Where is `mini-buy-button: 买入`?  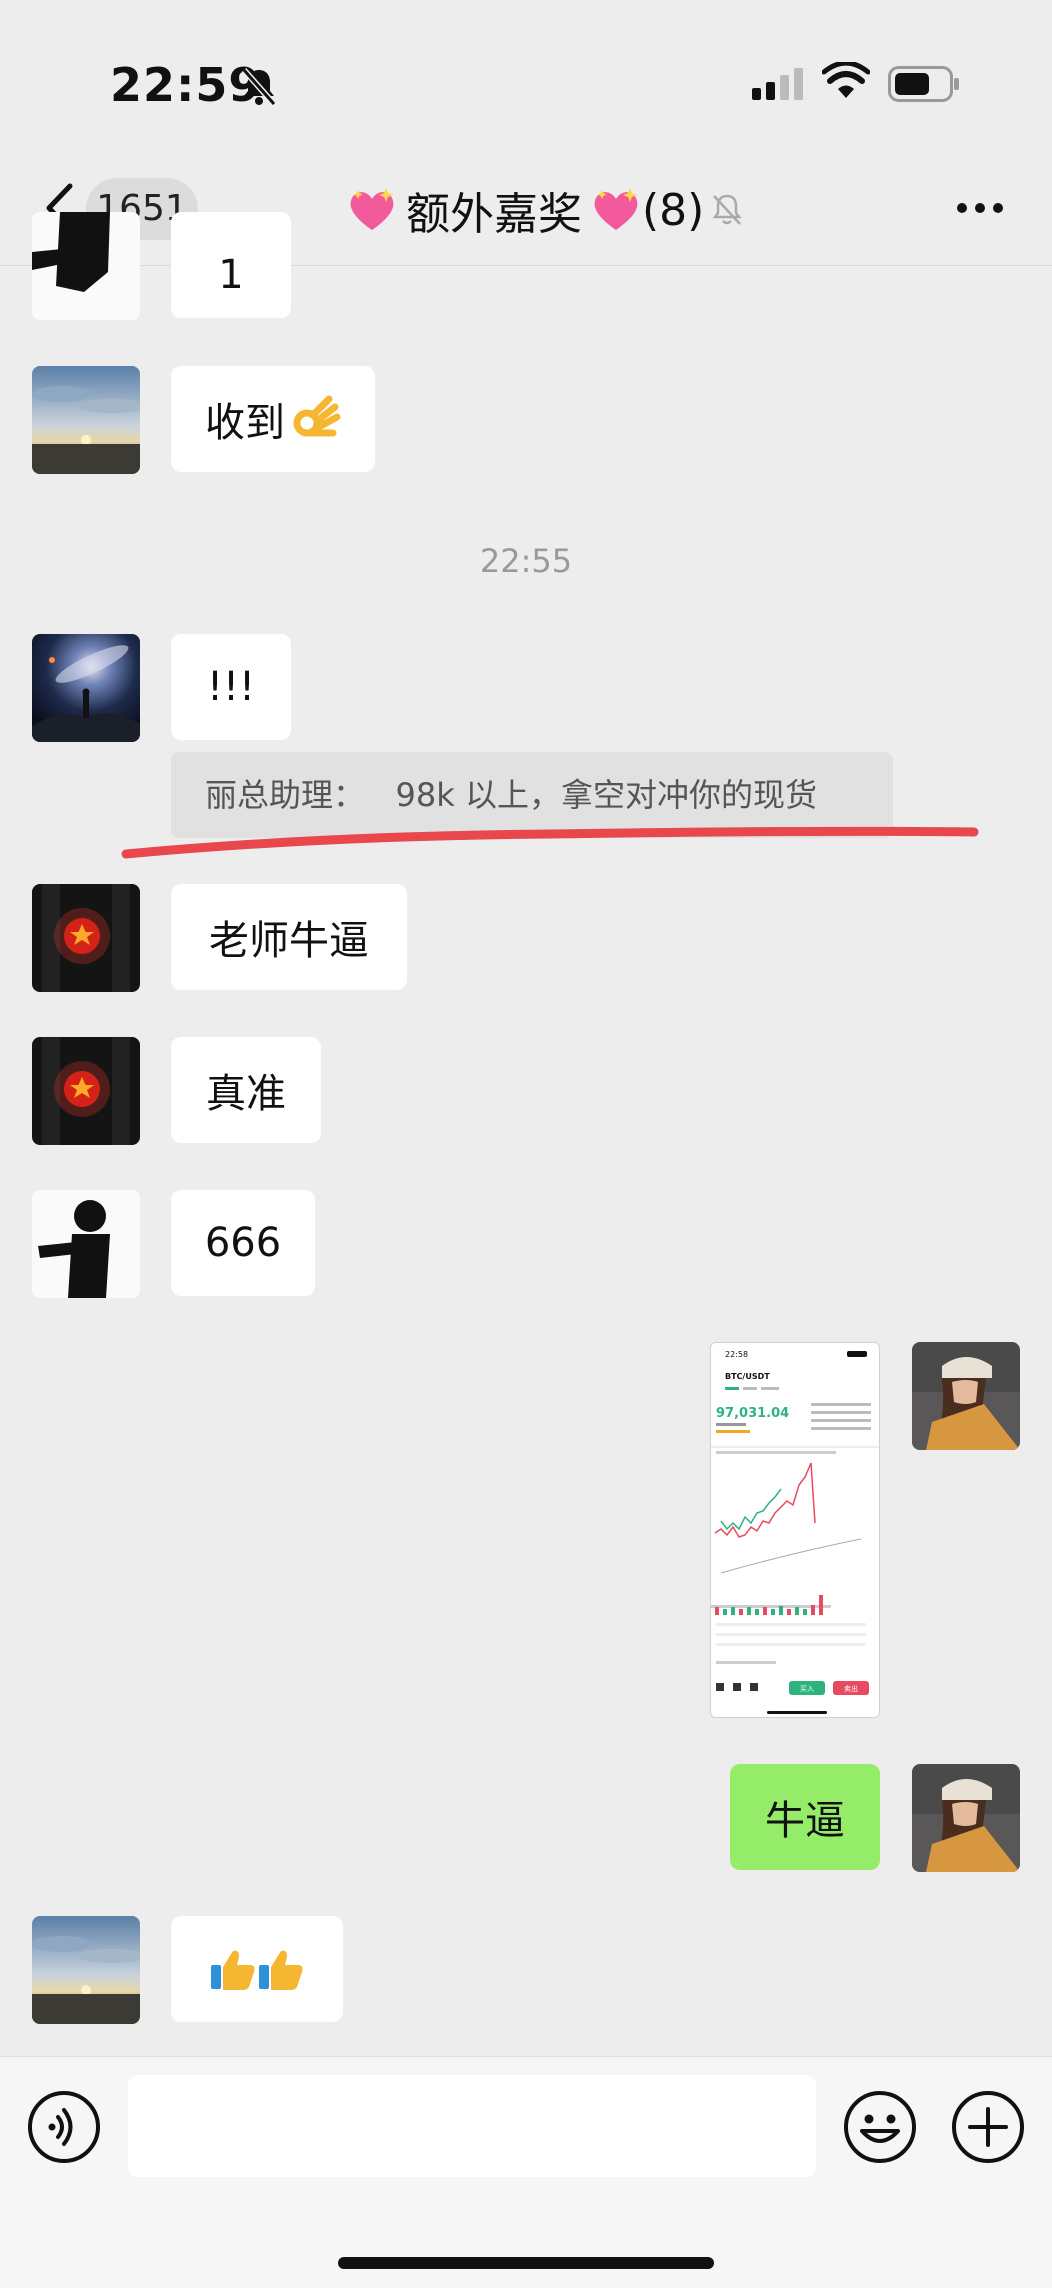
mini-buy-button: 买入 is located at coordinates (807, 1689).